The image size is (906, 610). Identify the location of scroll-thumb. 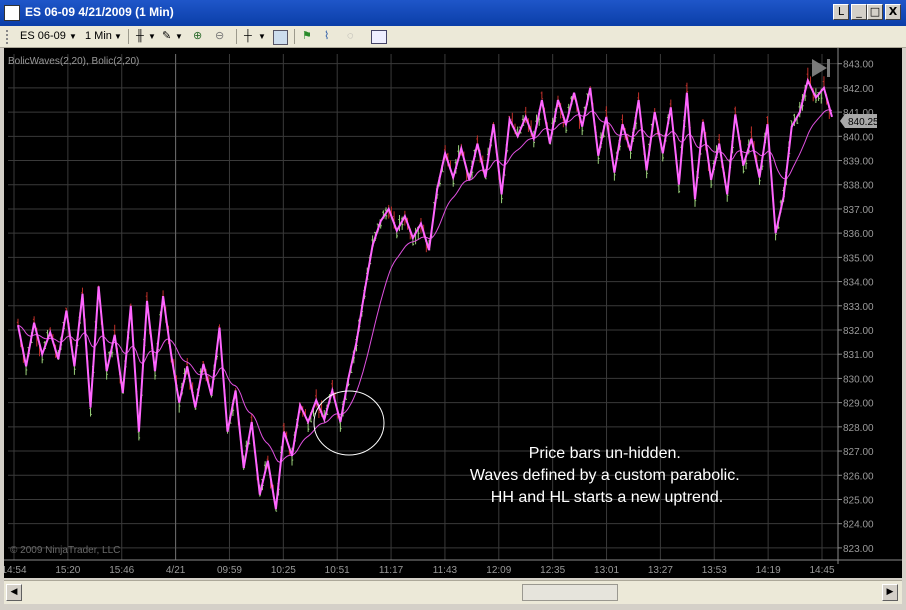
(570, 592).